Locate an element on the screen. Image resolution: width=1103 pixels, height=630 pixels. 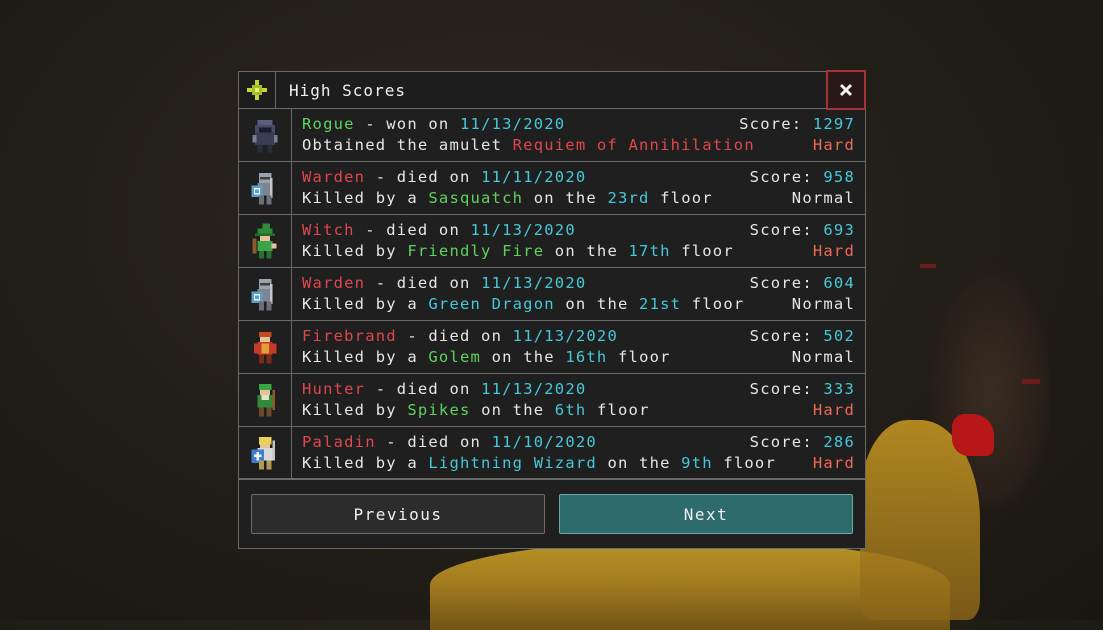
score-headline: Warden - died on 11/11/2020 is located at coordinates (444, 177).